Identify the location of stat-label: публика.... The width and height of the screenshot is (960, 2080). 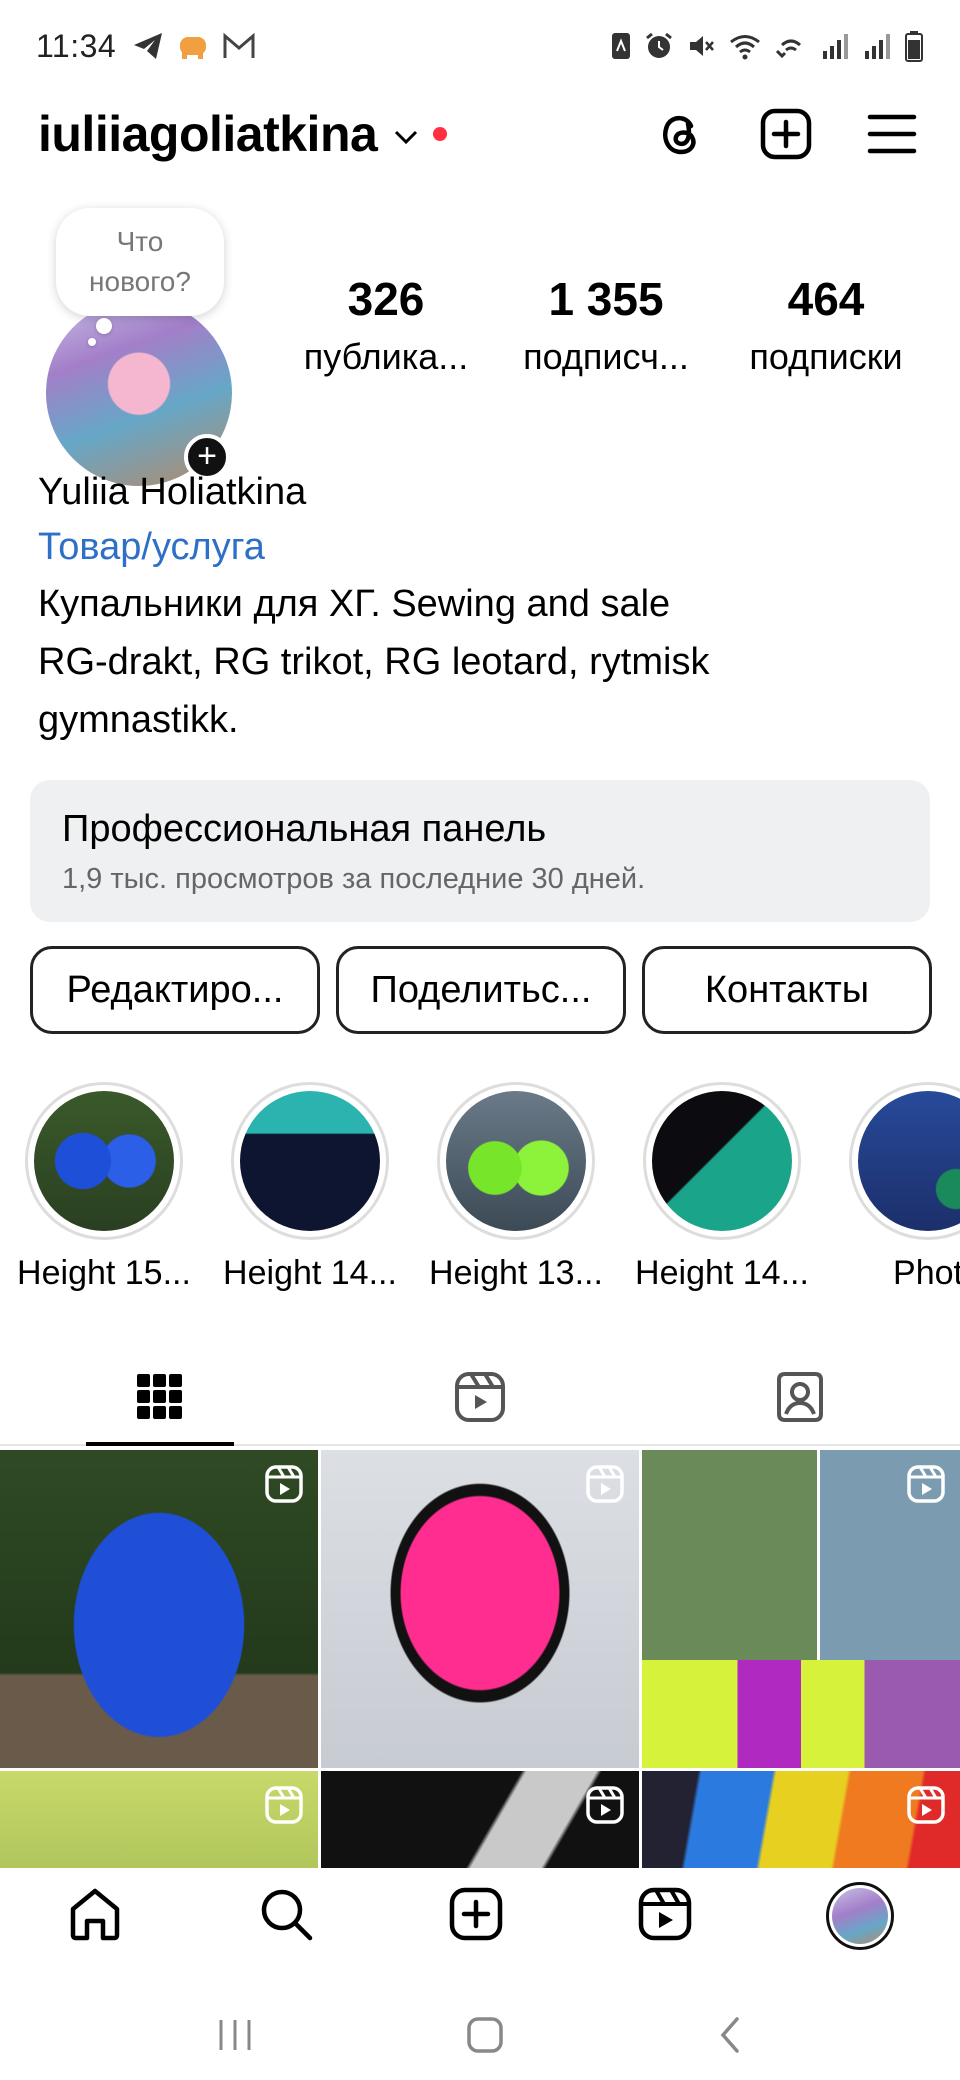
(386, 356).